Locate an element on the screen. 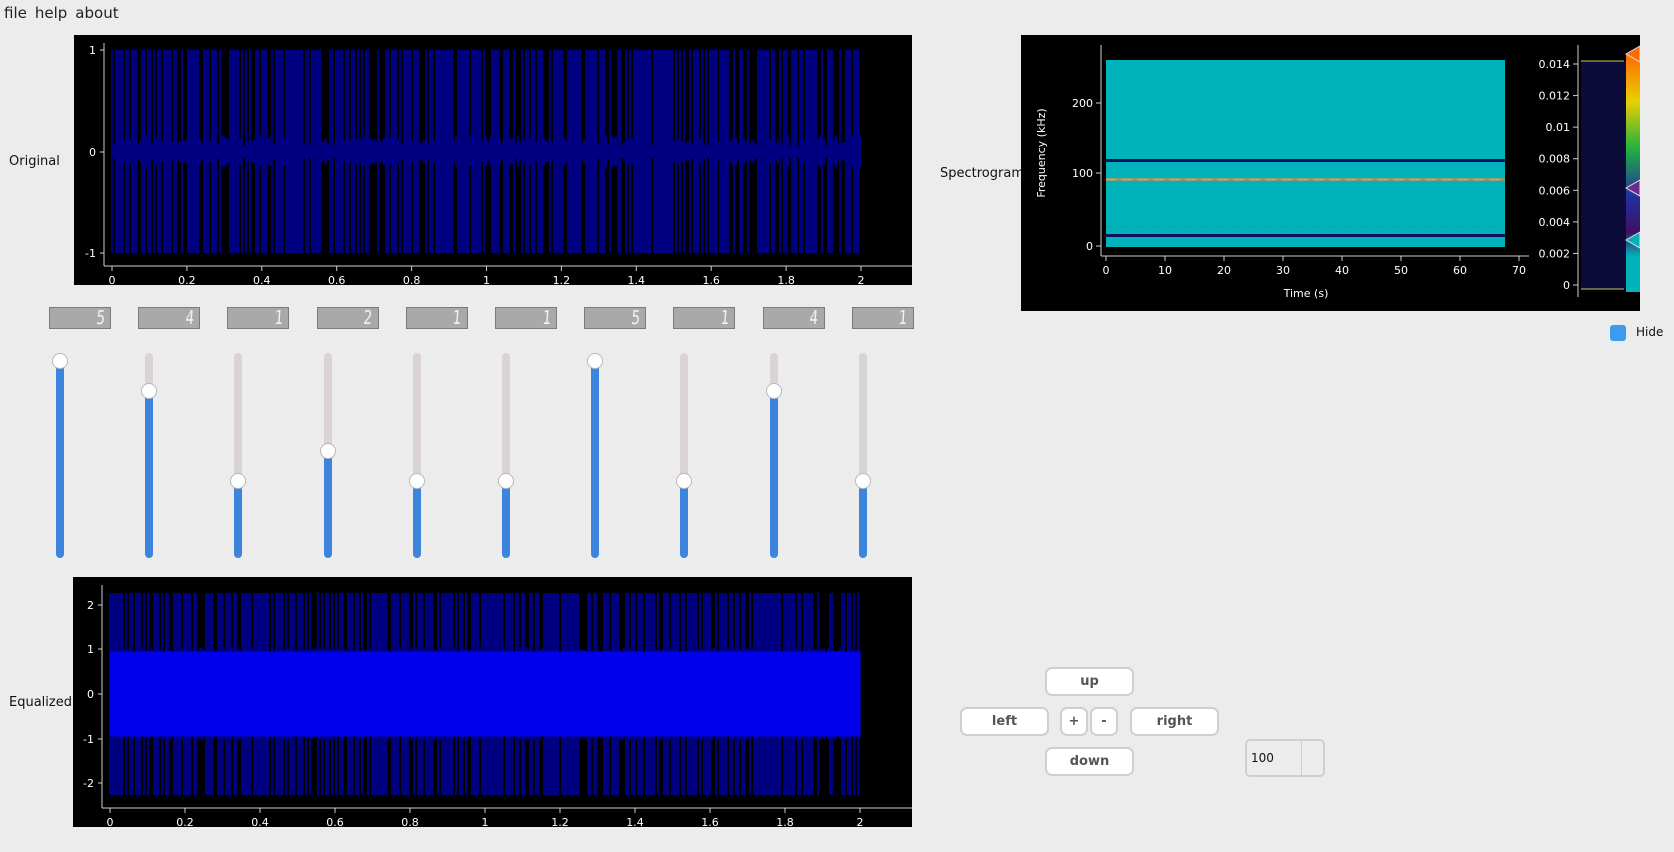 This screenshot has width=1674, height=852. left-button: left is located at coordinates (1004, 721).